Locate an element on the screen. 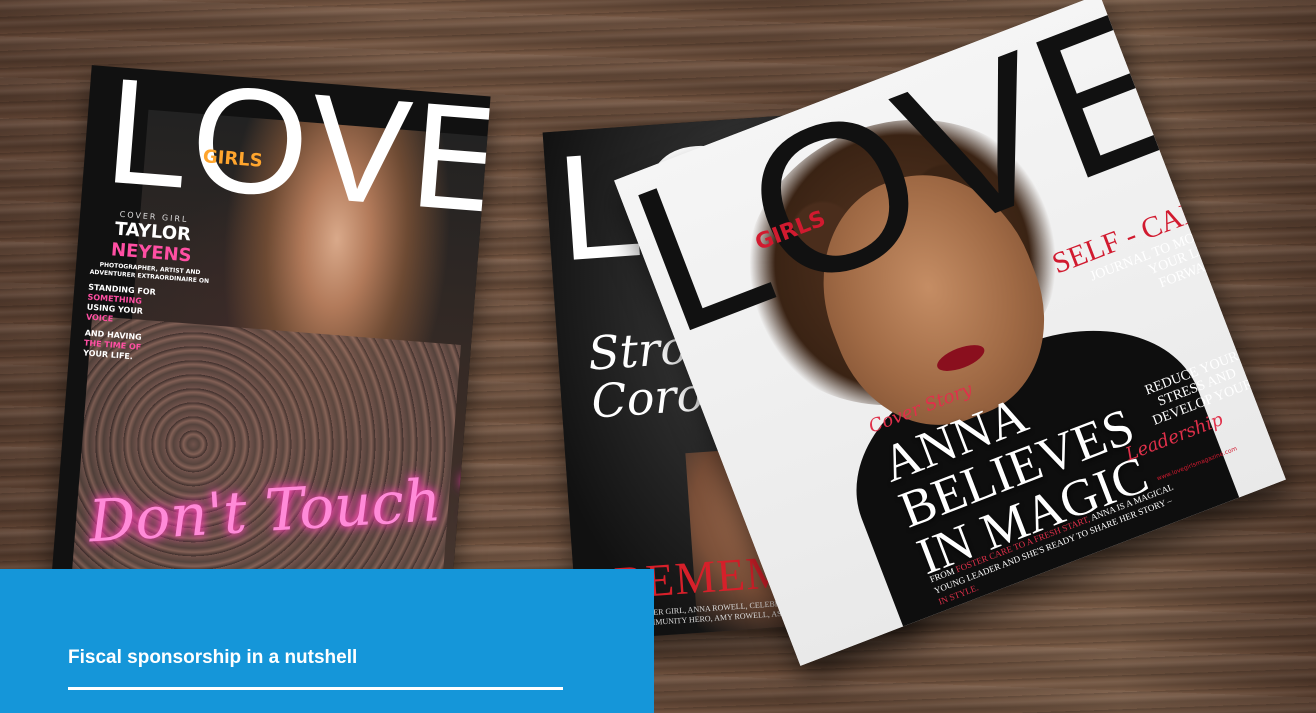  caption-divider is located at coordinates (315, 688).